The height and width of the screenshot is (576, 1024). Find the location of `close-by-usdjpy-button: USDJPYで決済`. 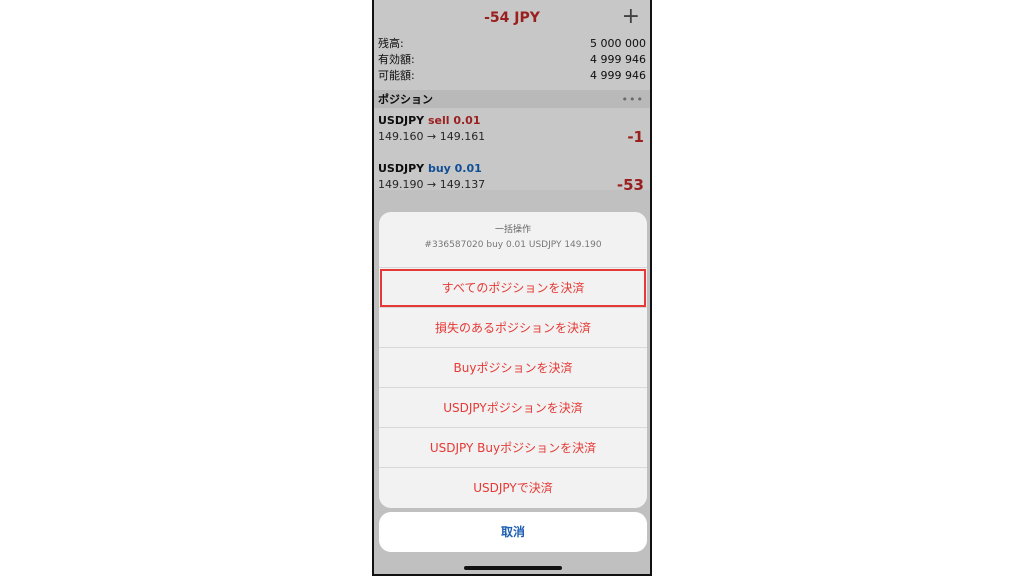

close-by-usdjpy-button: USDJPYで決済 is located at coordinates (513, 488).